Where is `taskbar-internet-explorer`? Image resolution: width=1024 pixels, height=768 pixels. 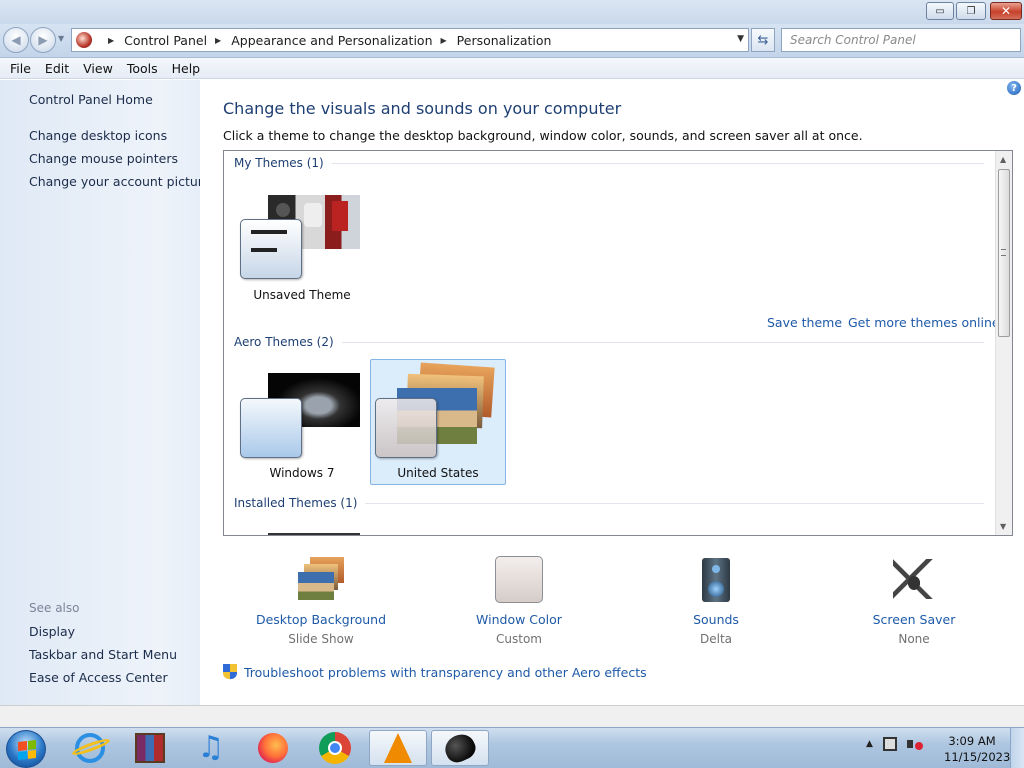
taskbar-internet-explorer is located at coordinates (90, 748).